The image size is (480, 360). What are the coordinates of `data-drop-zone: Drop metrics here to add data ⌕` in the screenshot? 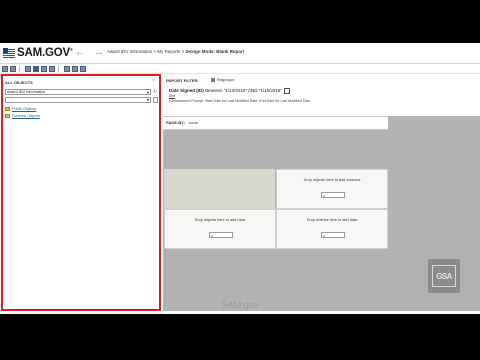 It's located at (332, 229).